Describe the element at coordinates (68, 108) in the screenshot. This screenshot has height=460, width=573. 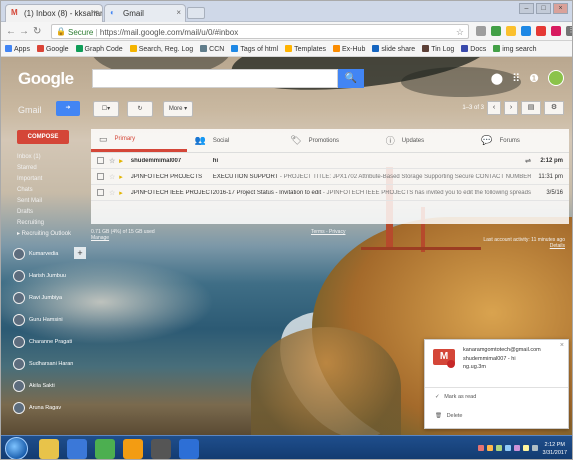
I see `compose-shortcut-button: ➜` at that location.